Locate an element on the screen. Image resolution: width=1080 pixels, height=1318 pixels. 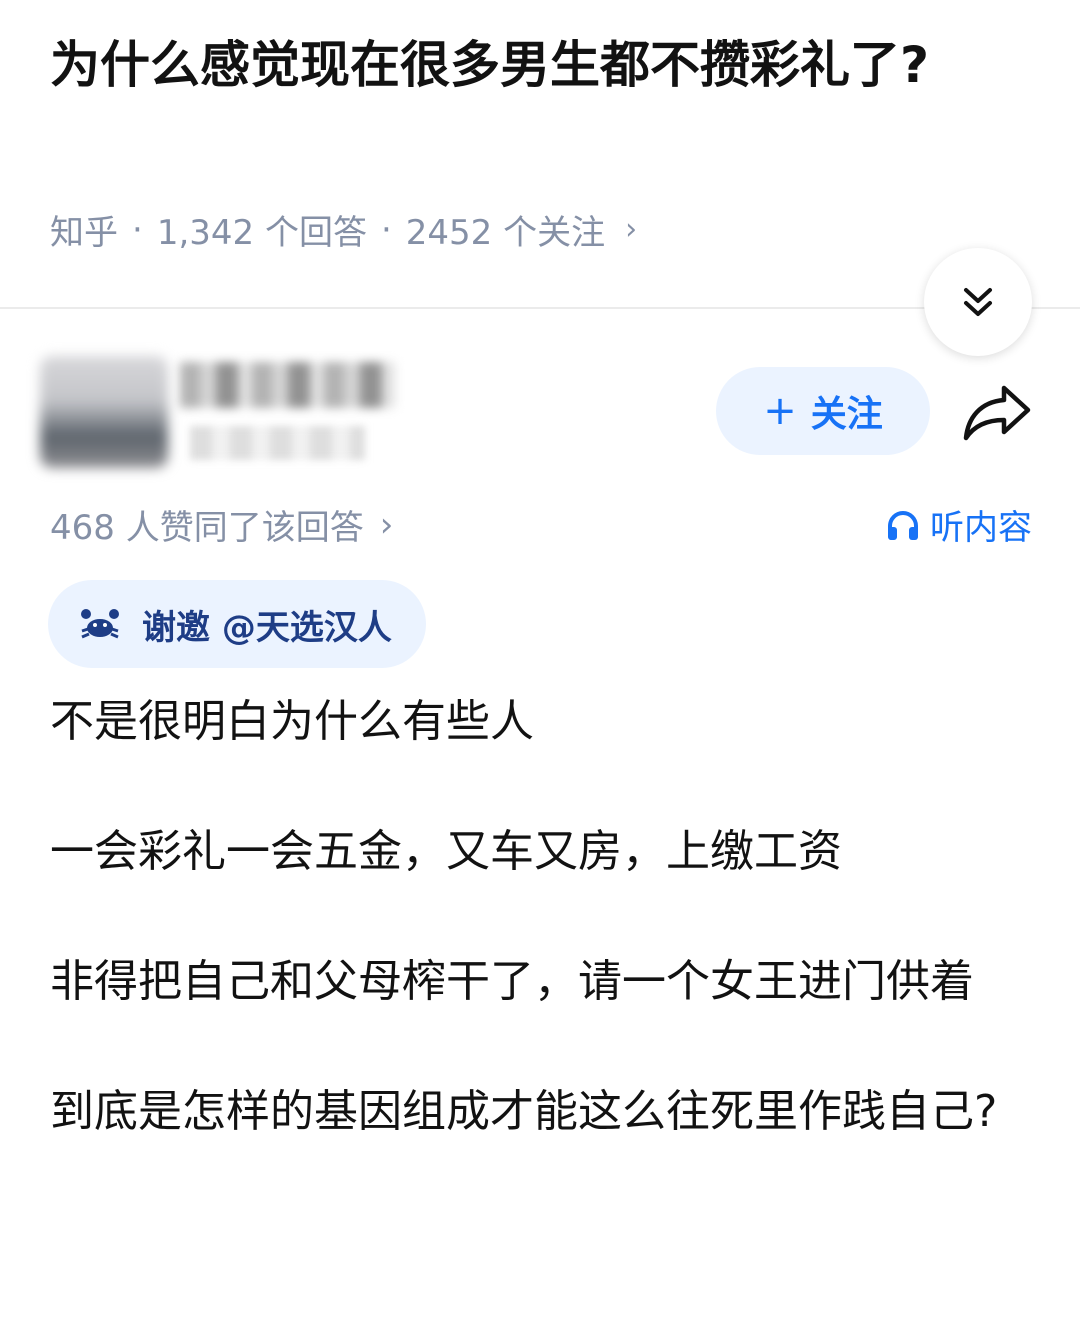
follow-button: + 关注 is located at coordinates (823, 411).